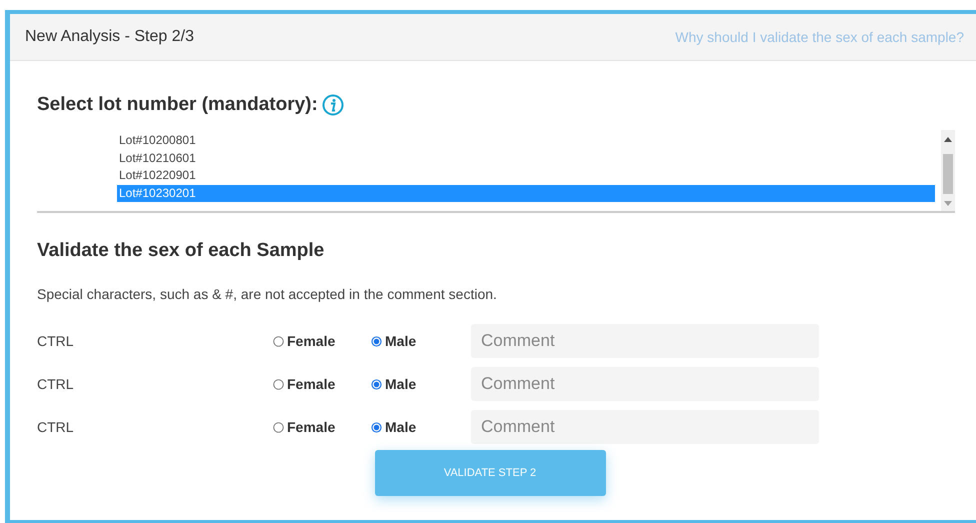 The height and width of the screenshot is (523, 976). Describe the element at coordinates (948, 170) in the screenshot. I see `scrollbar` at that location.